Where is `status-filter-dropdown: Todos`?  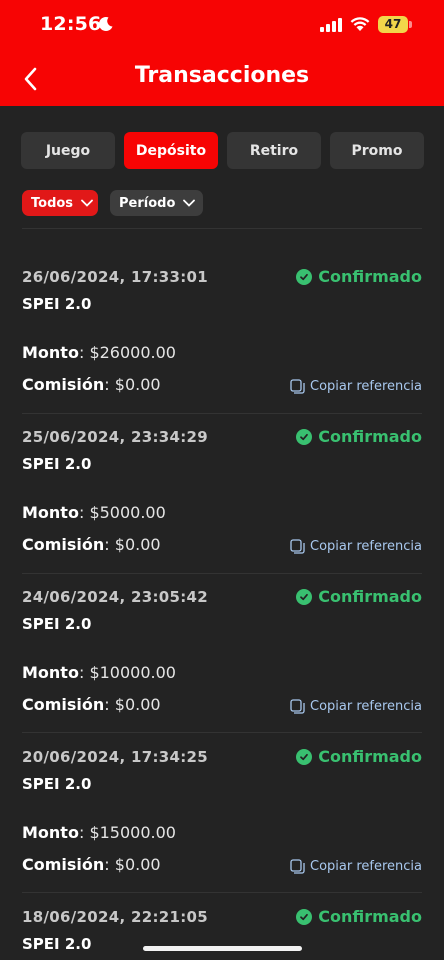
status-filter-dropdown: Todos is located at coordinates (60, 203).